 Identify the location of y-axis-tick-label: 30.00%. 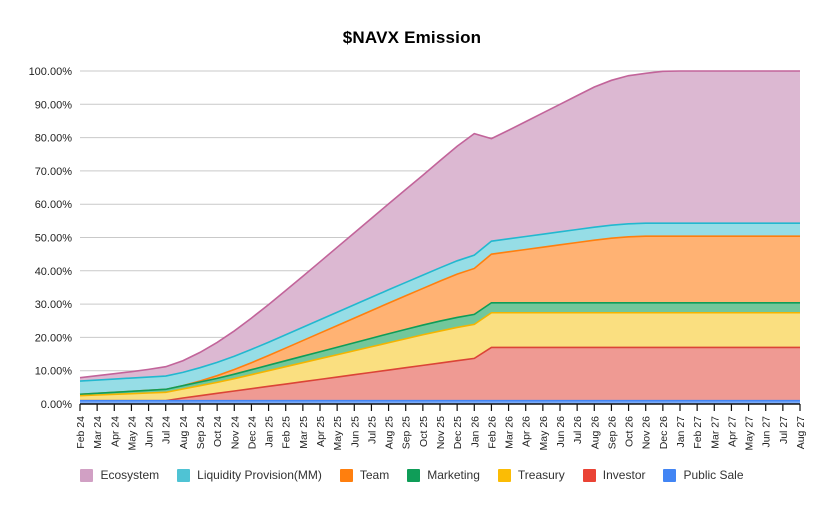
(54, 305).